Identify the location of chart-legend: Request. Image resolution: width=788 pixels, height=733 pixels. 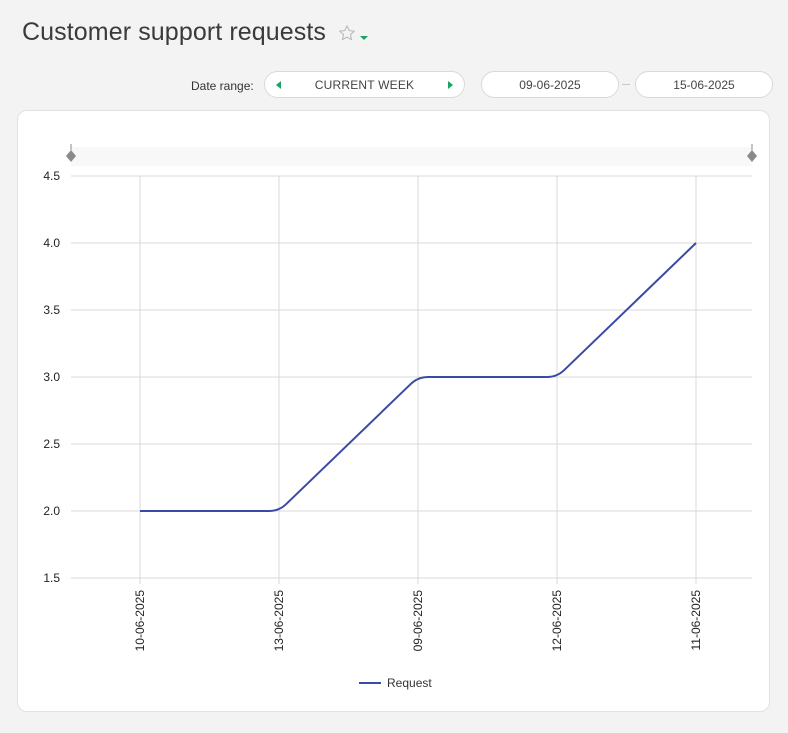
(395, 683).